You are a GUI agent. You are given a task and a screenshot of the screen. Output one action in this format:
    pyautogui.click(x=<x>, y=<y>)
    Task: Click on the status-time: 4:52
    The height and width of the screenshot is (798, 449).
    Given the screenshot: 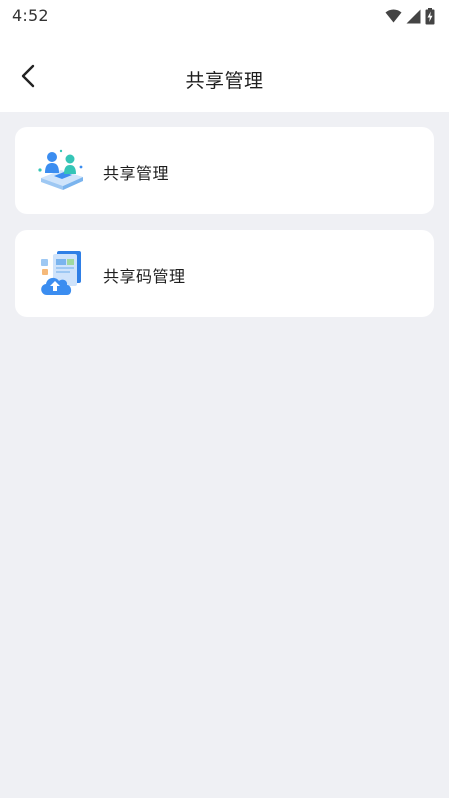 What is the action you would take?
    pyautogui.click(x=30, y=15)
    